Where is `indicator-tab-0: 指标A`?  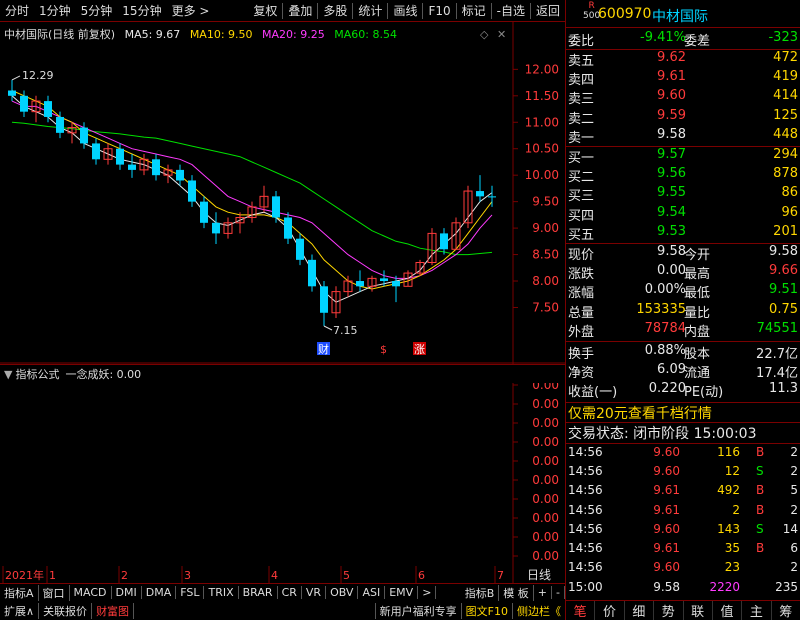
indicator-tab-0: 指标A is located at coordinates (19, 592).